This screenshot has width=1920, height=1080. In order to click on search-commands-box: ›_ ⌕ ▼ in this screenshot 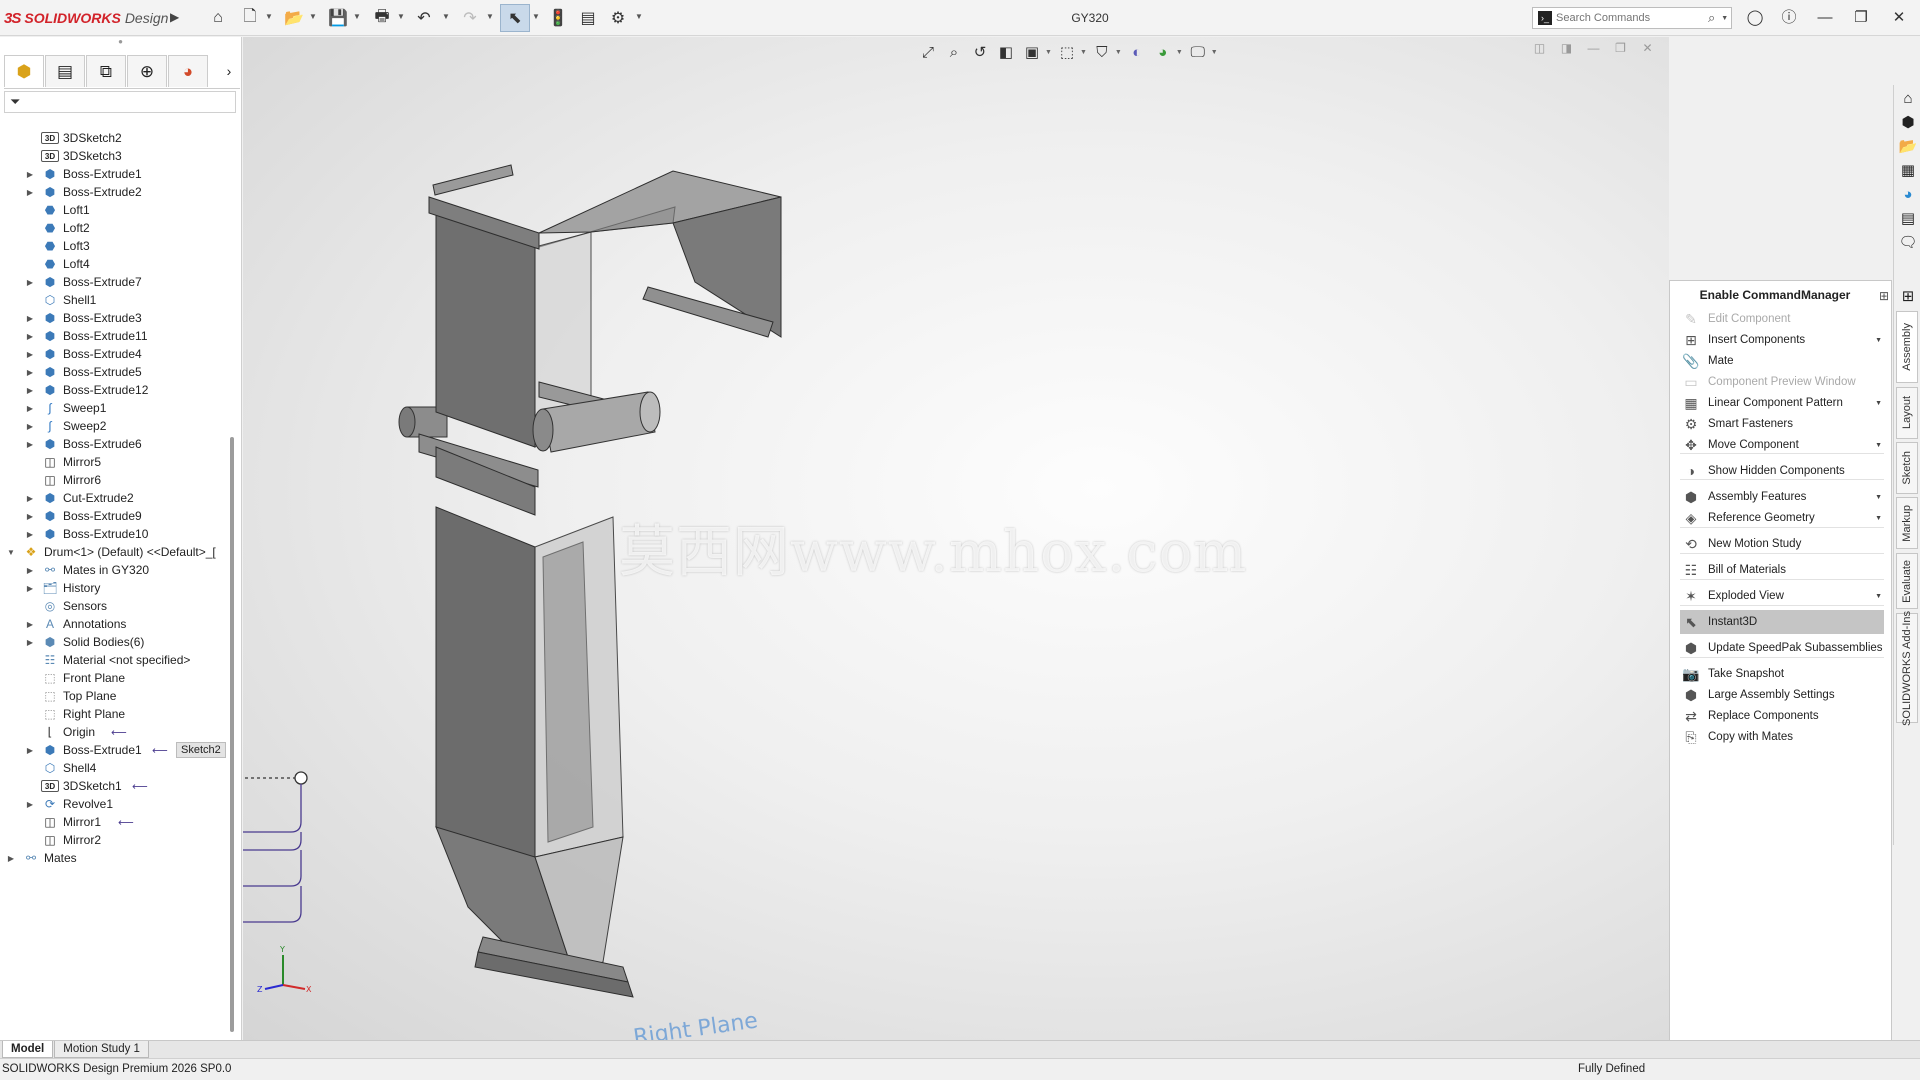, I will do `click(1632, 18)`.